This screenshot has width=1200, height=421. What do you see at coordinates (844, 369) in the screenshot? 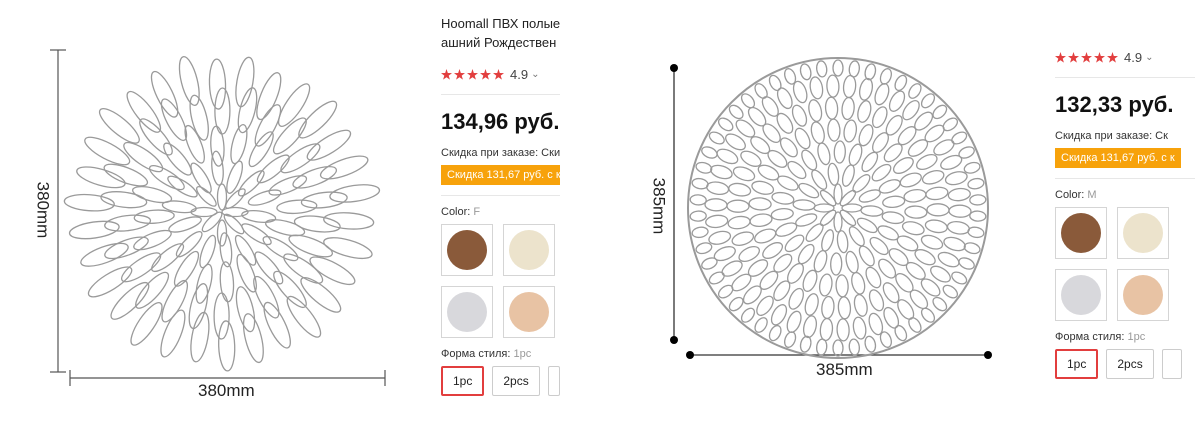
I see `right-width-label: 385mm` at bounding box center [844, 369].